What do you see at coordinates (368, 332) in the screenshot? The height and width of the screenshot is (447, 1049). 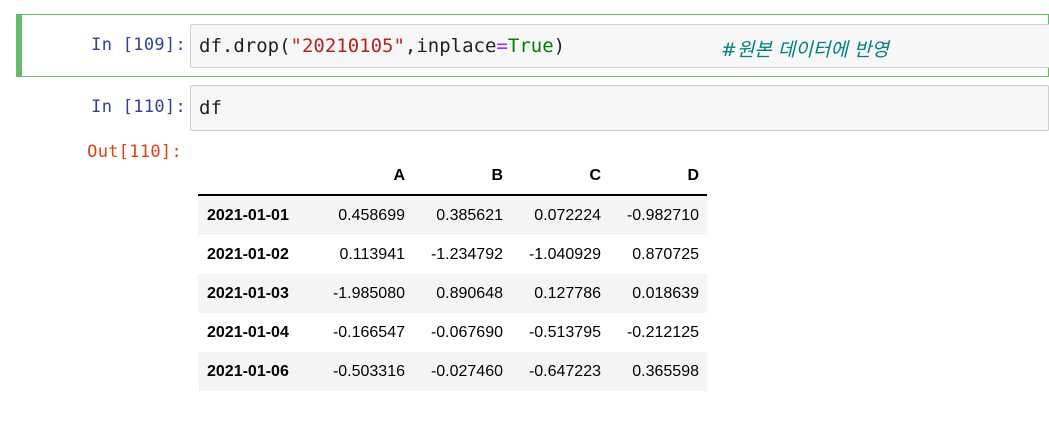 I see `table-cell: -0.166547` at bounding box center [368, 332].